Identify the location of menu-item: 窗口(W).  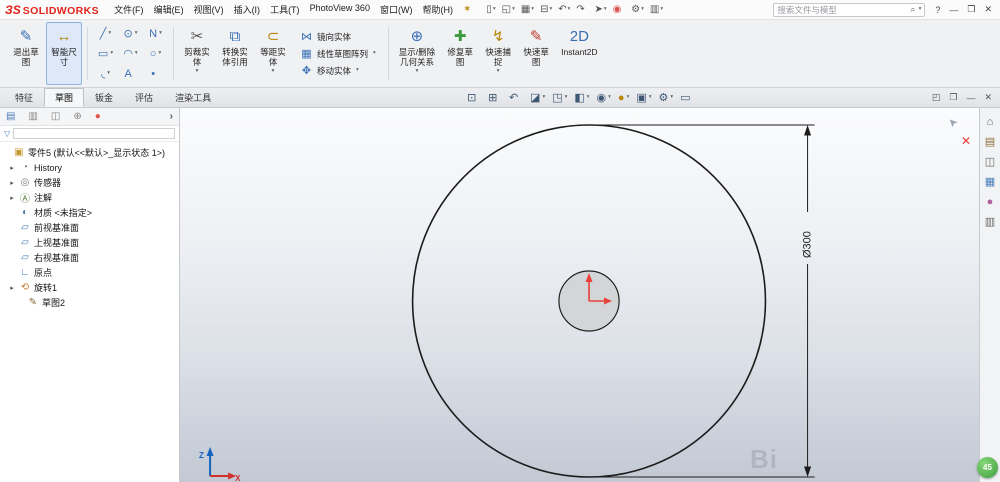
(396, 9).